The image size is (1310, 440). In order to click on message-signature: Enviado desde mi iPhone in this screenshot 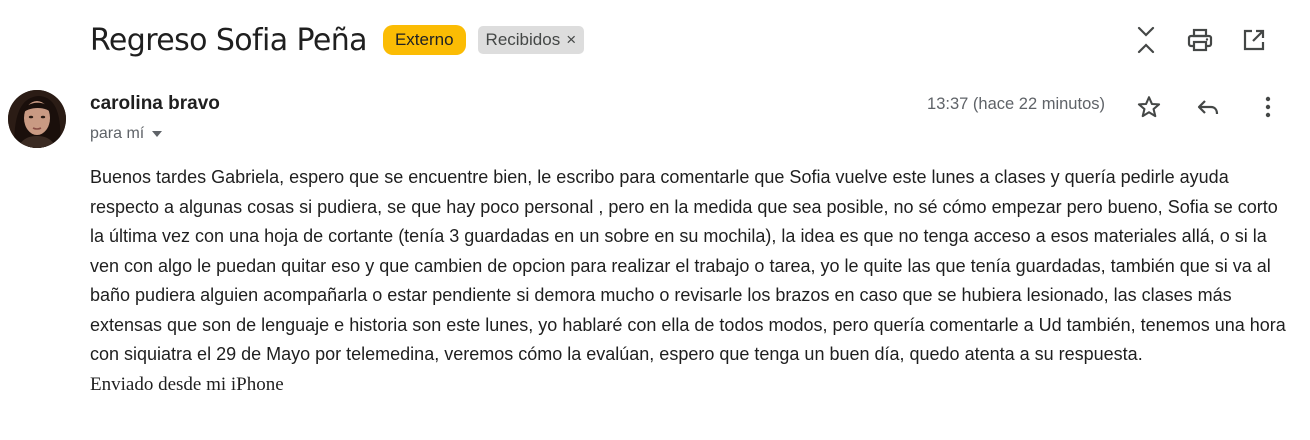, I will do `click(187, 384)`.